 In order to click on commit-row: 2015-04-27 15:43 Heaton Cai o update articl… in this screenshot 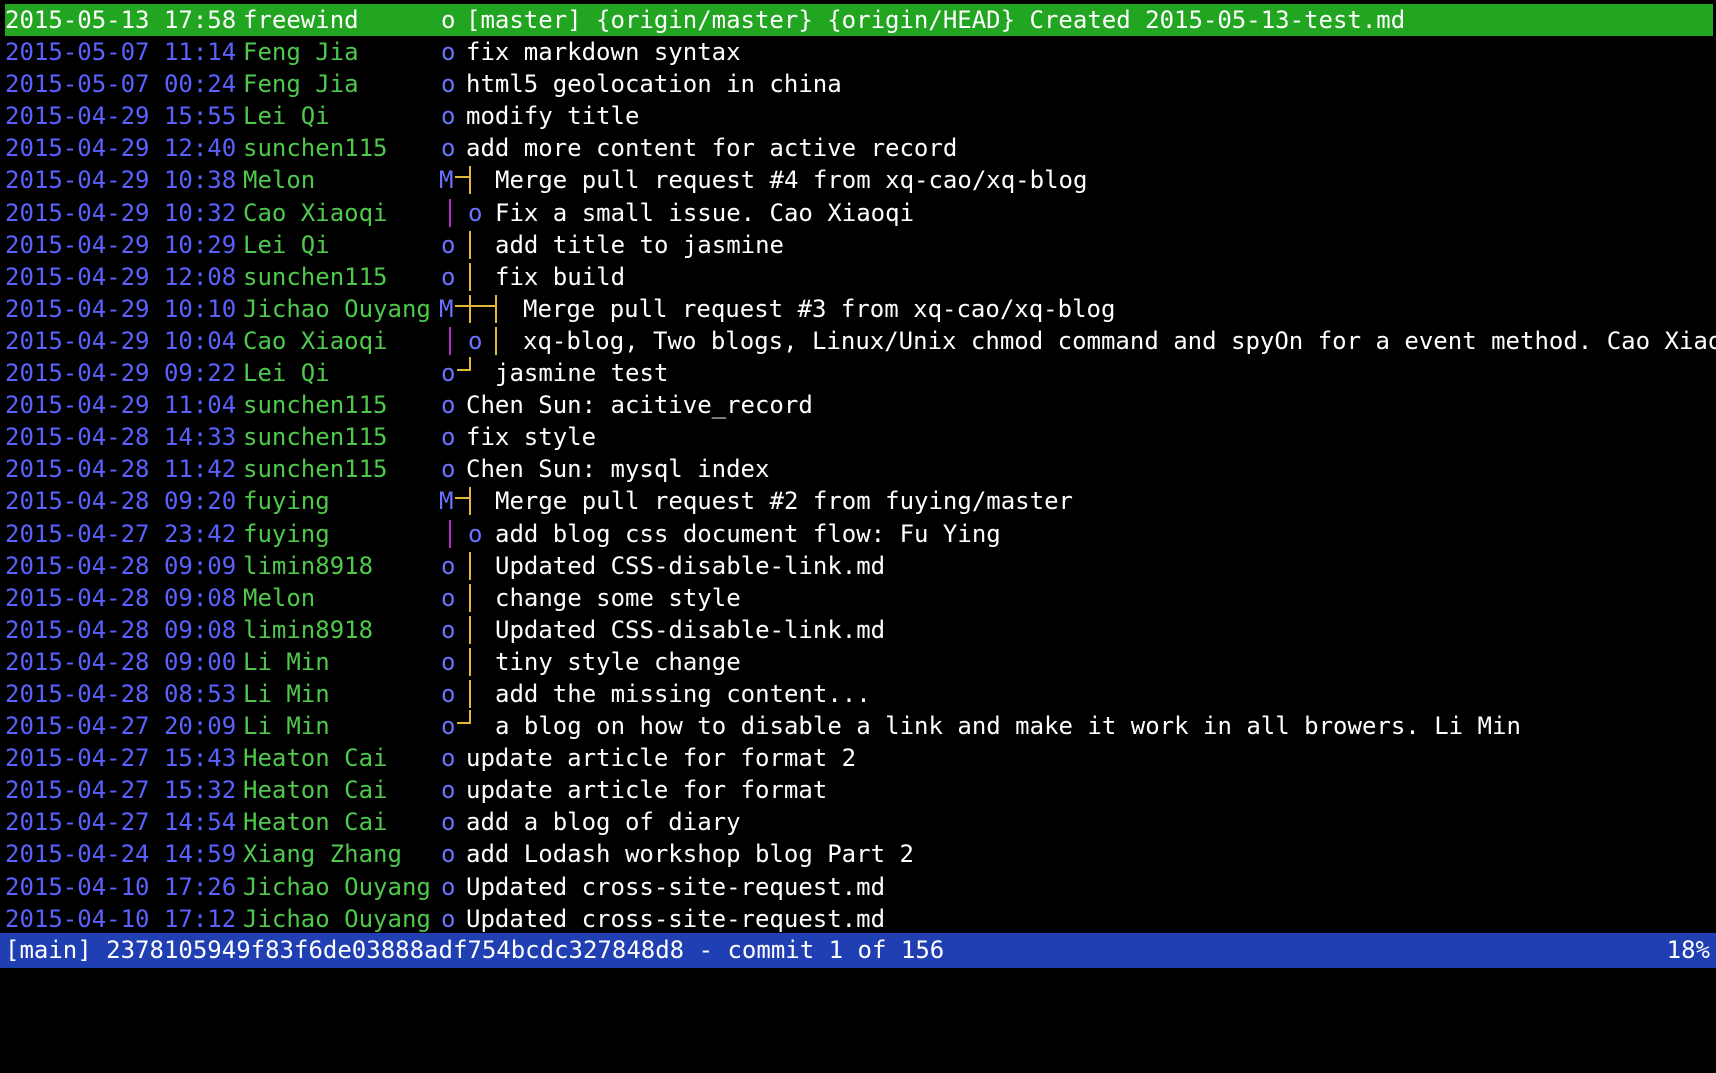, I will do `click(859, 758)`.